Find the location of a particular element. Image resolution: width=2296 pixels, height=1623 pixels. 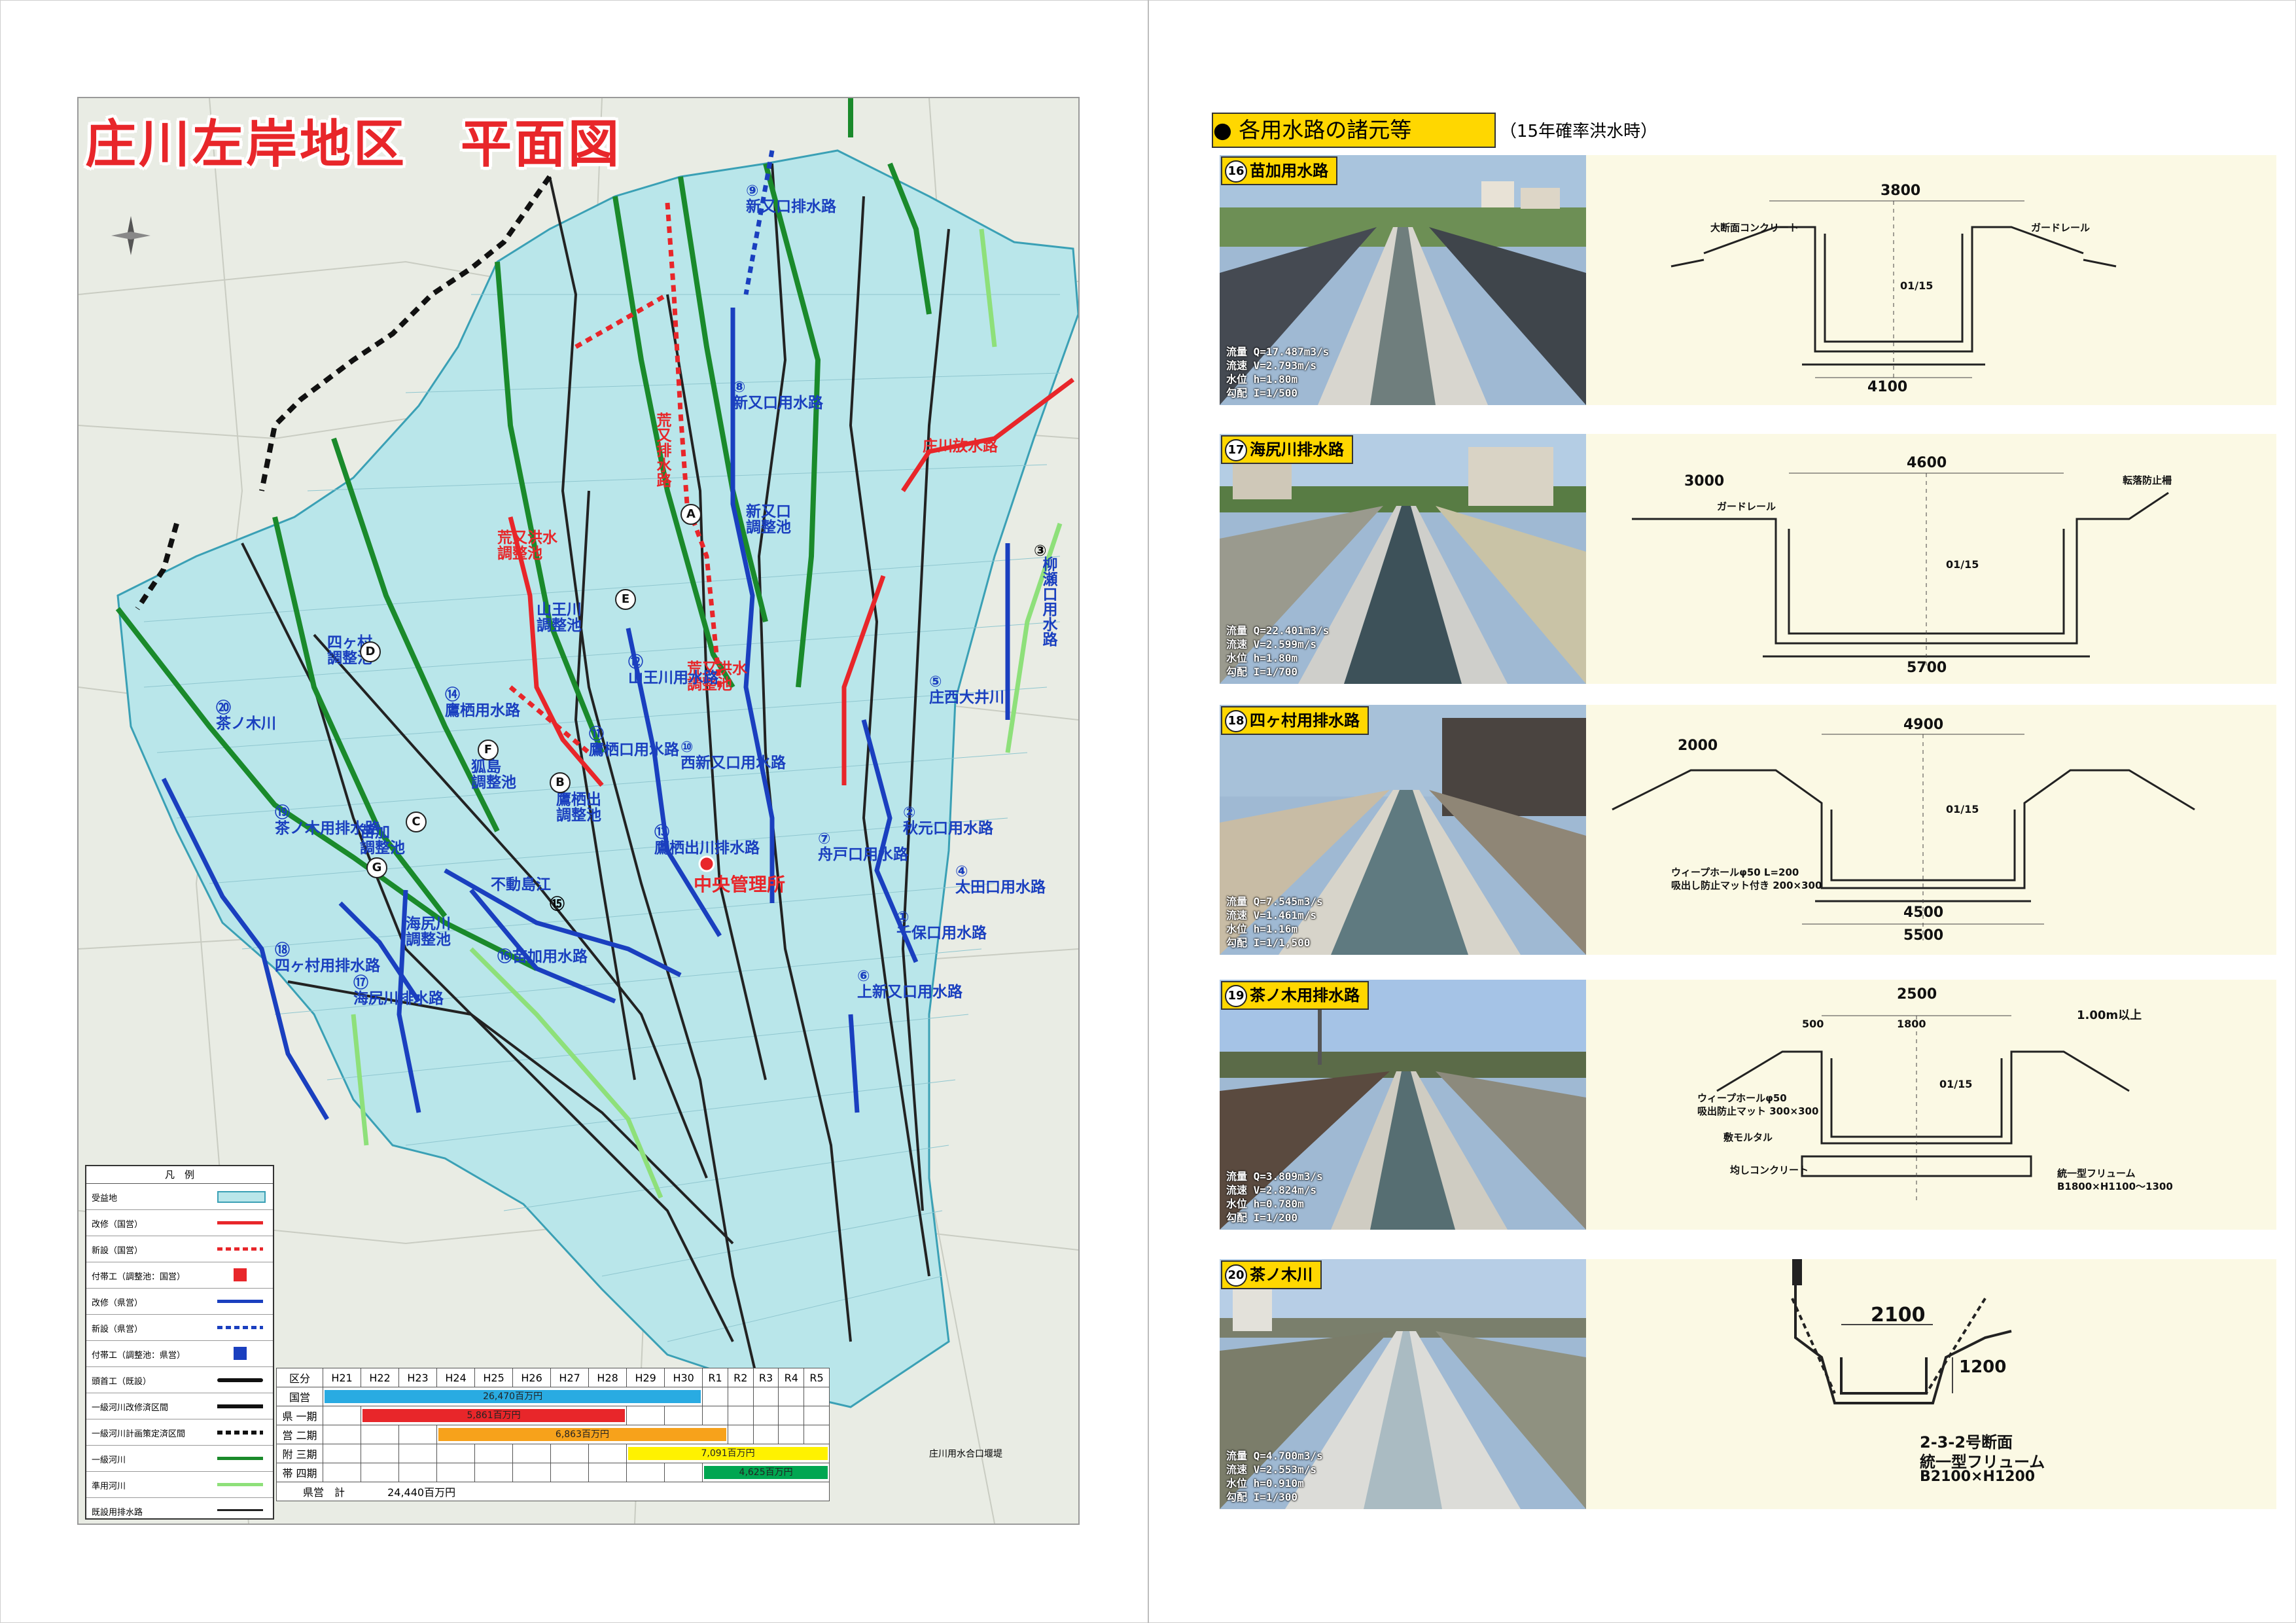

legend-row: 新設（県営） is located at coordinates (179, 1328).